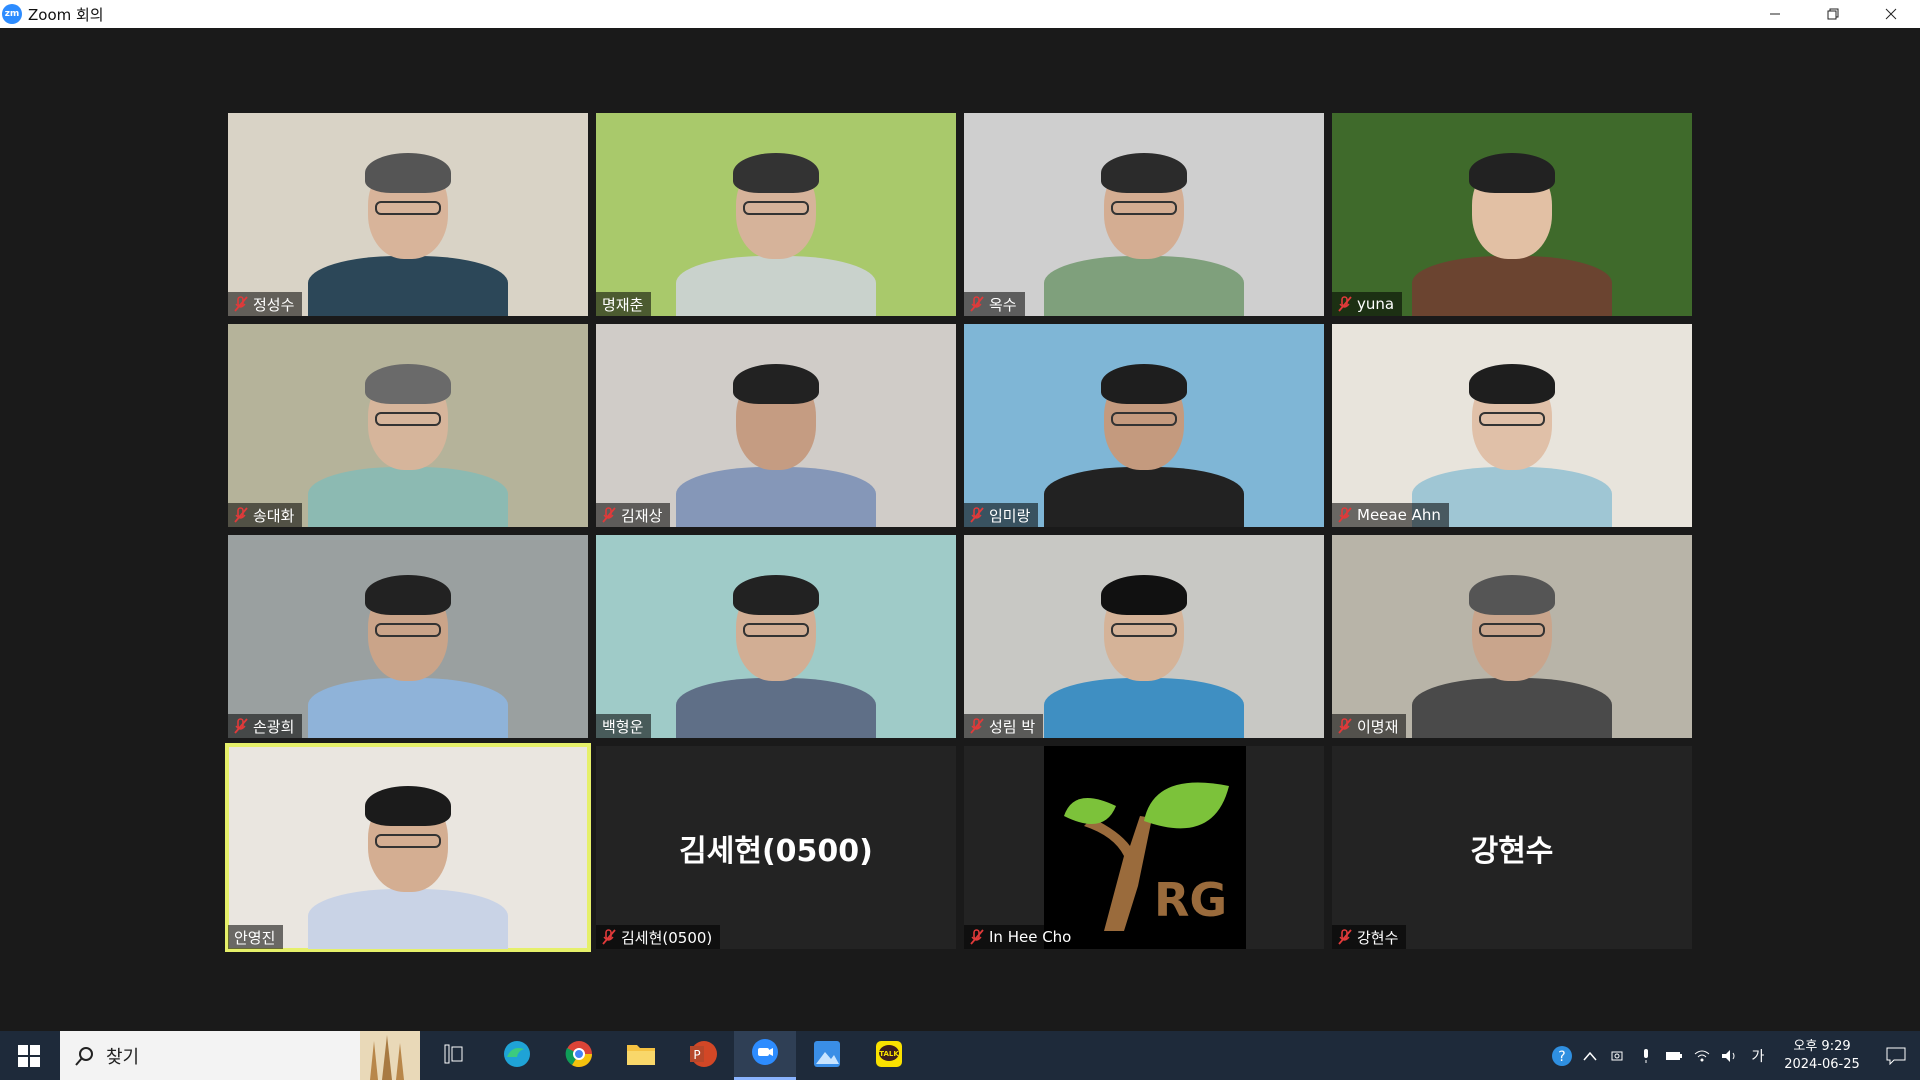 The image size is (1920, 1080). Describe the element at coordinates (1618, 1055) in the screenshot. I see `camera-icon` at that location.